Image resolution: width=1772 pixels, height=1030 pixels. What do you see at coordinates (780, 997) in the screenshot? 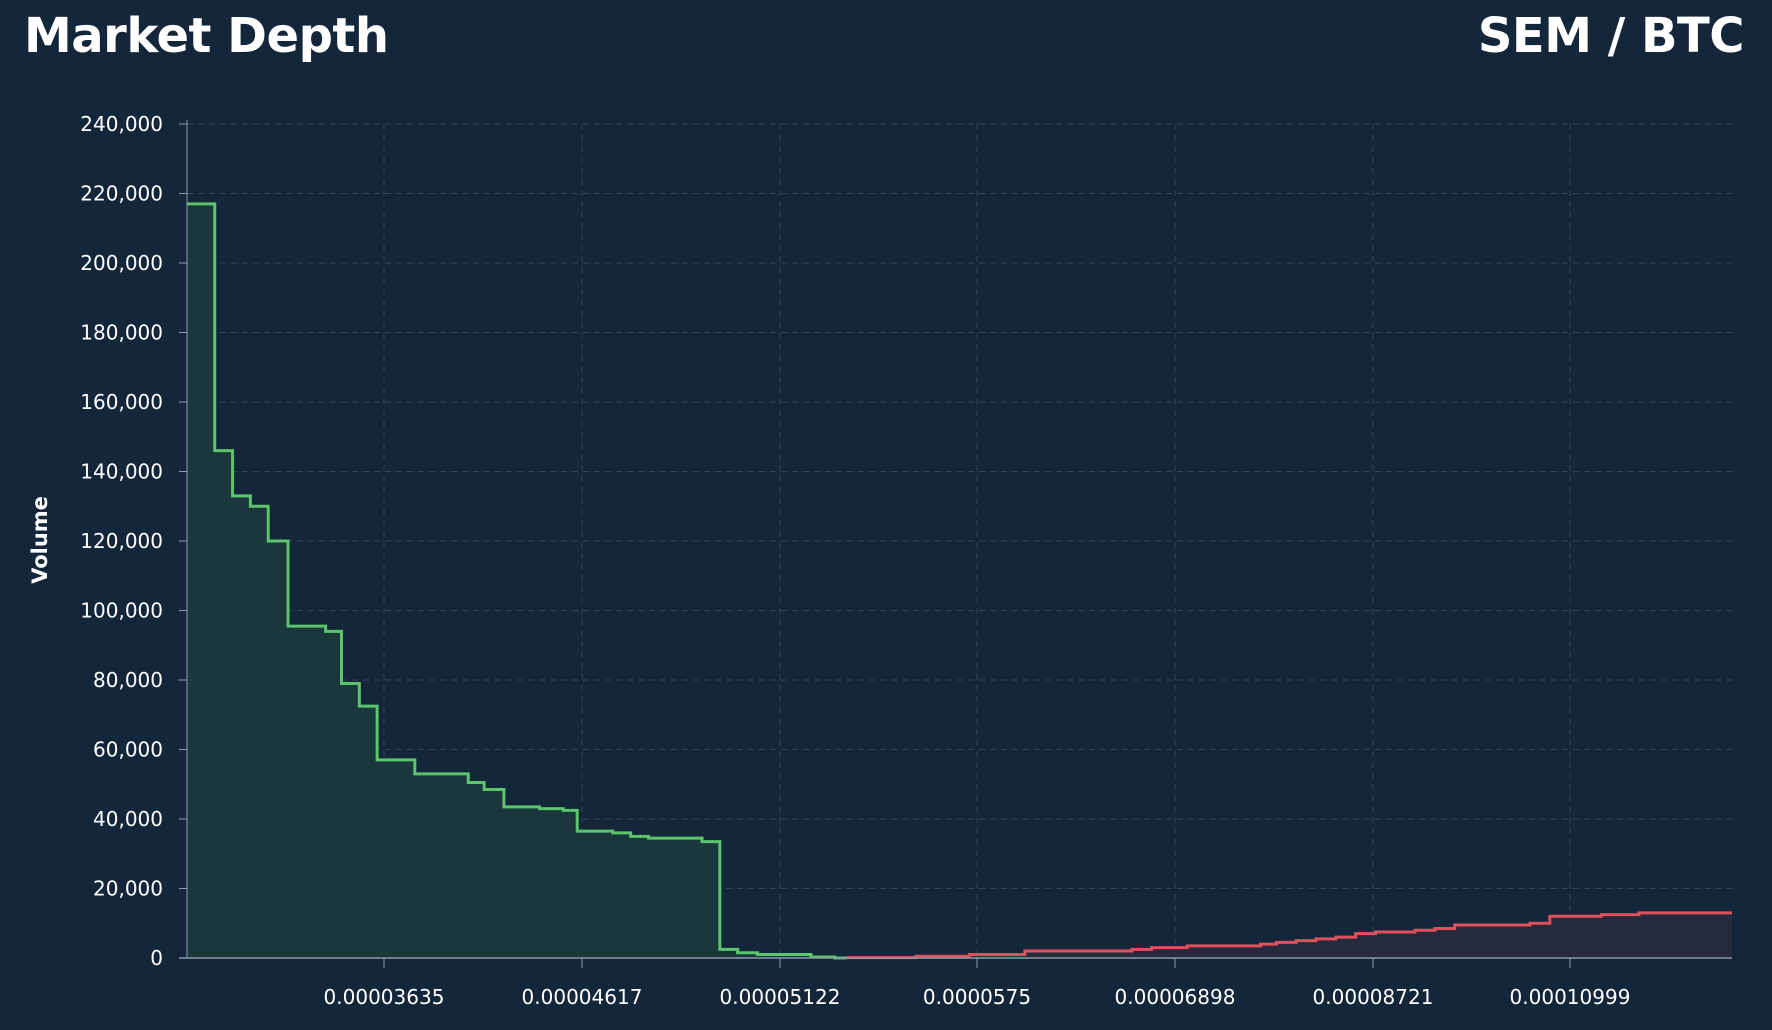
I see `x-tick-label: 0.00005122` at bounding box center [780, 997].